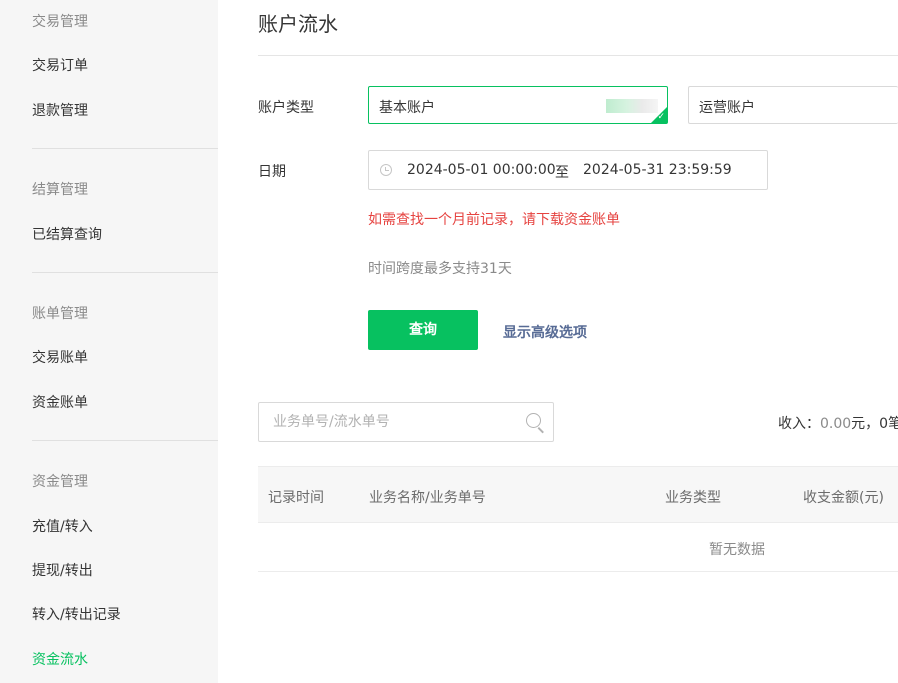 The width and height of the screenshot is (898, 683). I want to click on column-header-time: 记录时间, so click(296, 498).